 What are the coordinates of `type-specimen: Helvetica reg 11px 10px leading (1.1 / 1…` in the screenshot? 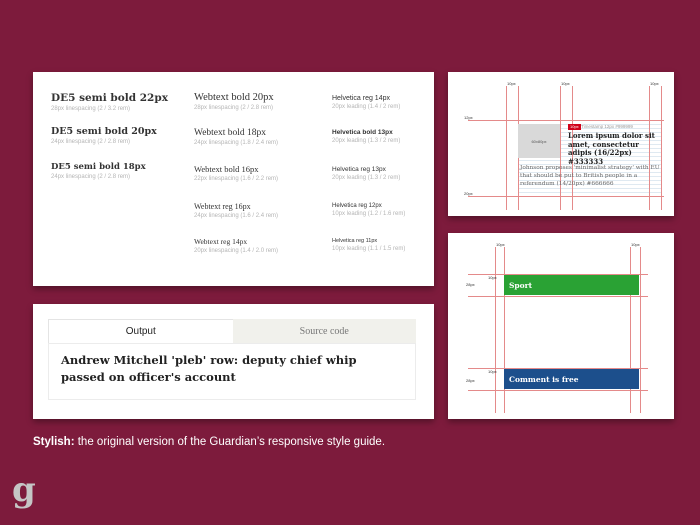 It's located at (368, 245).